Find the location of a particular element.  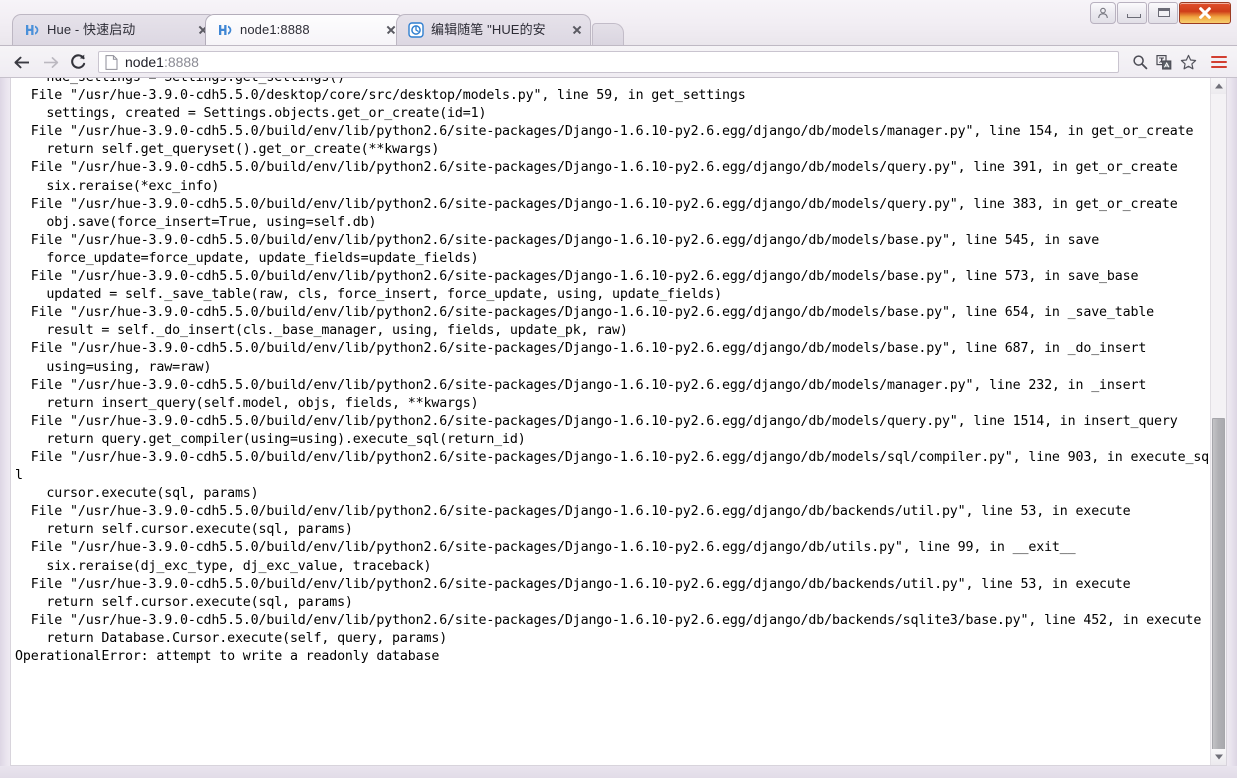

tab-blog-editor: 编辑随笔 "HUE的安 is located at coordinates (493, 30).